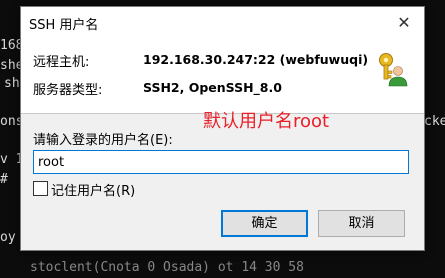  Describe the element at coordinates (167, 267) in the screenshot. I see `terminal-text: stoclent(Cnota 0 Osada) ot 14 30 58` at that location.